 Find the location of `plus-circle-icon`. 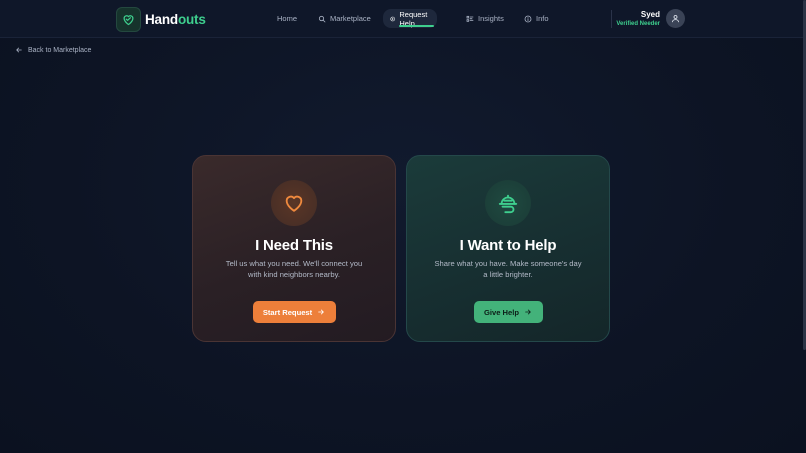

plus-circle-icon is located at coordinates (392, 18).